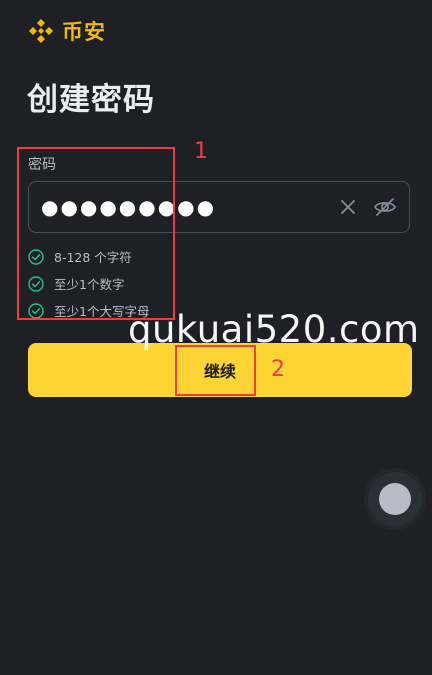 This screenshot has width=432, height=675. Describe the element at coordinates (91, 100) in the screenshot. I see `page-title: 创建密码` at that location.